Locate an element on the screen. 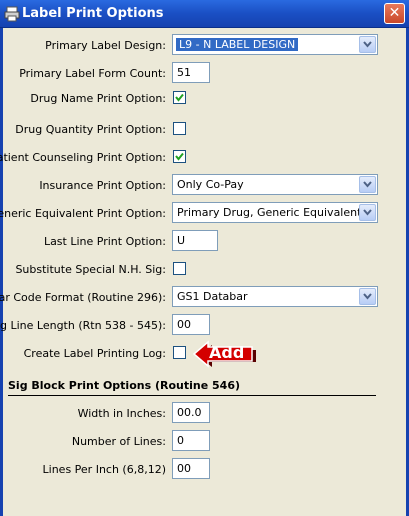  primary-label-design-value: L9 - N LABEL DESIGN is located at coordinates (237, 44).